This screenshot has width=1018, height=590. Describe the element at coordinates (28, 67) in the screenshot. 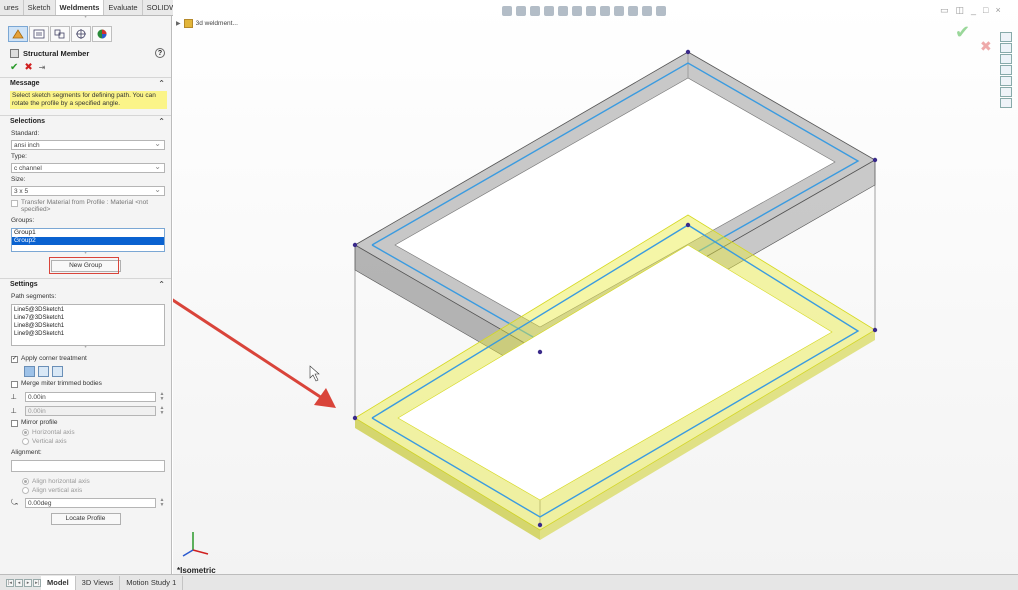

I see `cancel-x-icon: ✖` at that location.